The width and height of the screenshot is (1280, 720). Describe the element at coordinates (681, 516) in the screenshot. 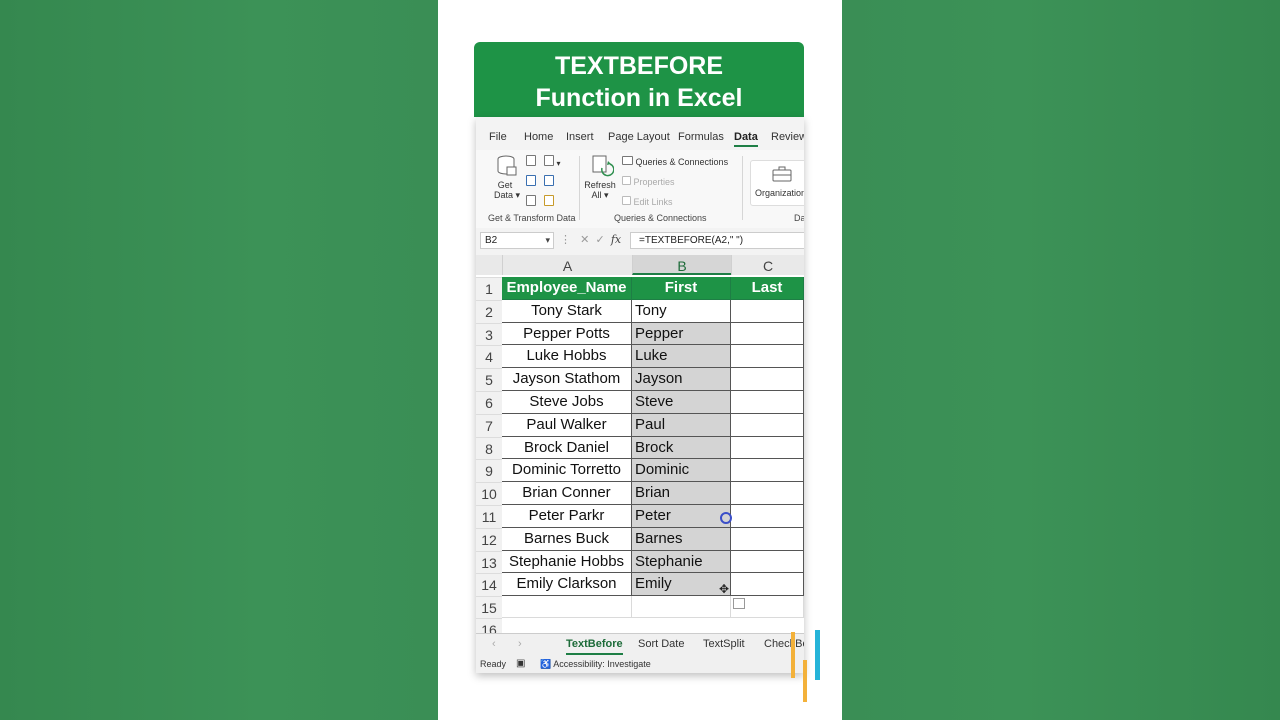

I see `first-name-cell: Peter` at that location.